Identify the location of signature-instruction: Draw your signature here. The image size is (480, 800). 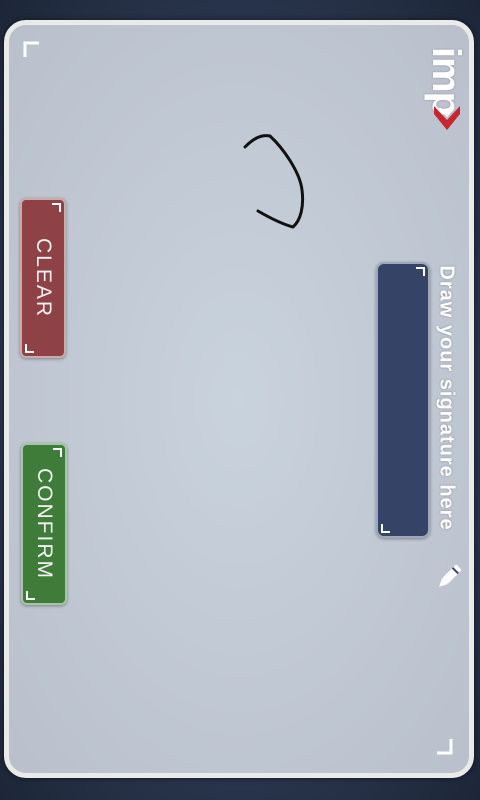
(446, 398).